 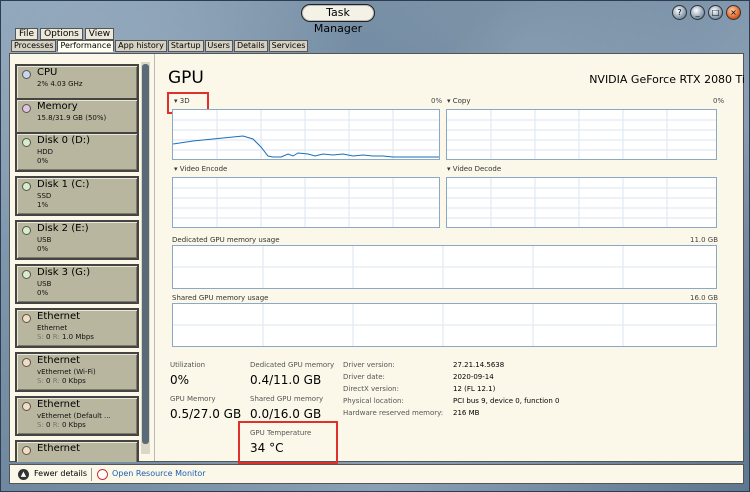 What do you see at coordinates (66, 372) in the screenshot?
I see `sidebar-item-detail: vEthernet (Wi-Fi)` at bounding box center [66, 372].